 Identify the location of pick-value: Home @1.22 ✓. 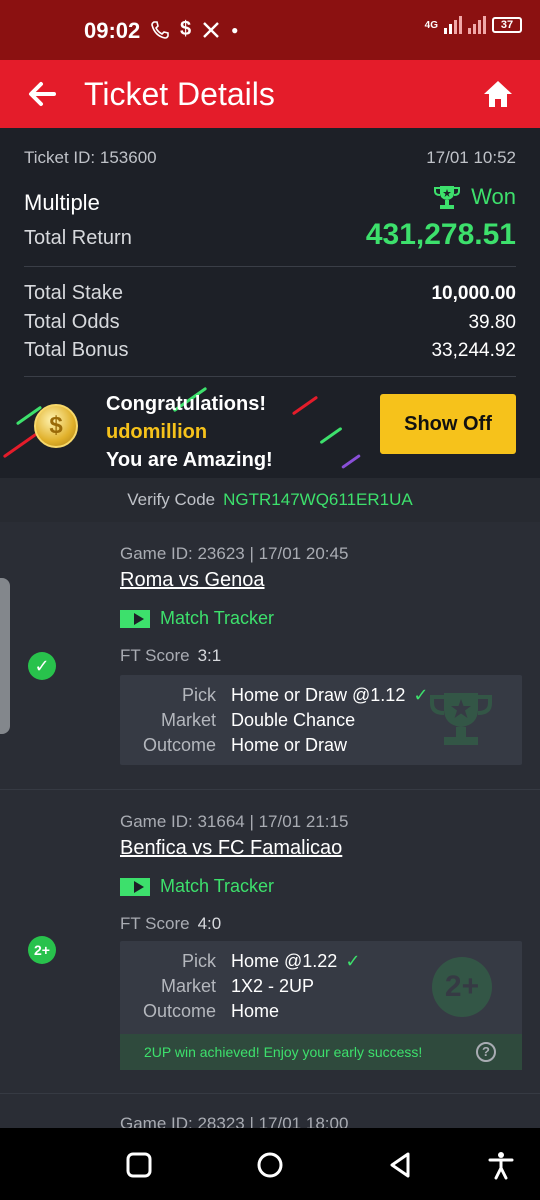
(295, 961).